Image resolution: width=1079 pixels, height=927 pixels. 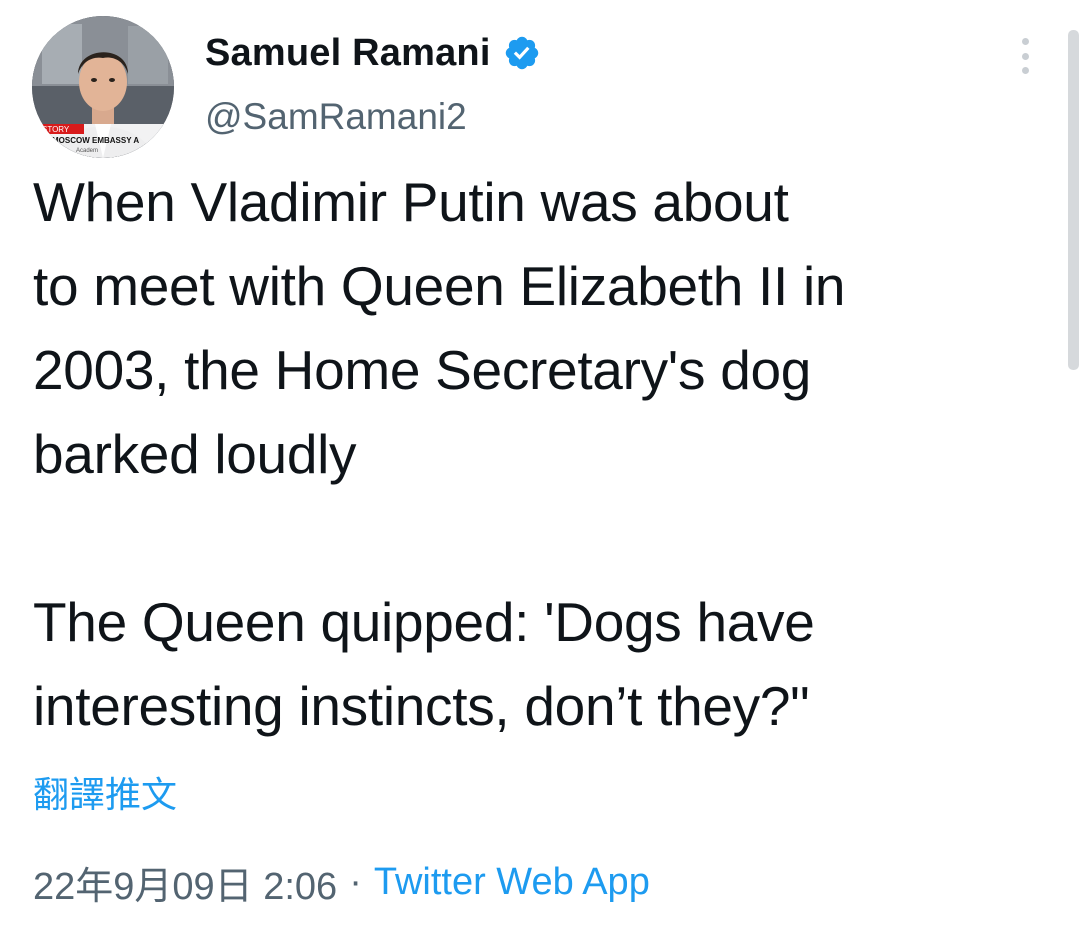 I want to click on more-options-icon, so click(x=1025, y=56).